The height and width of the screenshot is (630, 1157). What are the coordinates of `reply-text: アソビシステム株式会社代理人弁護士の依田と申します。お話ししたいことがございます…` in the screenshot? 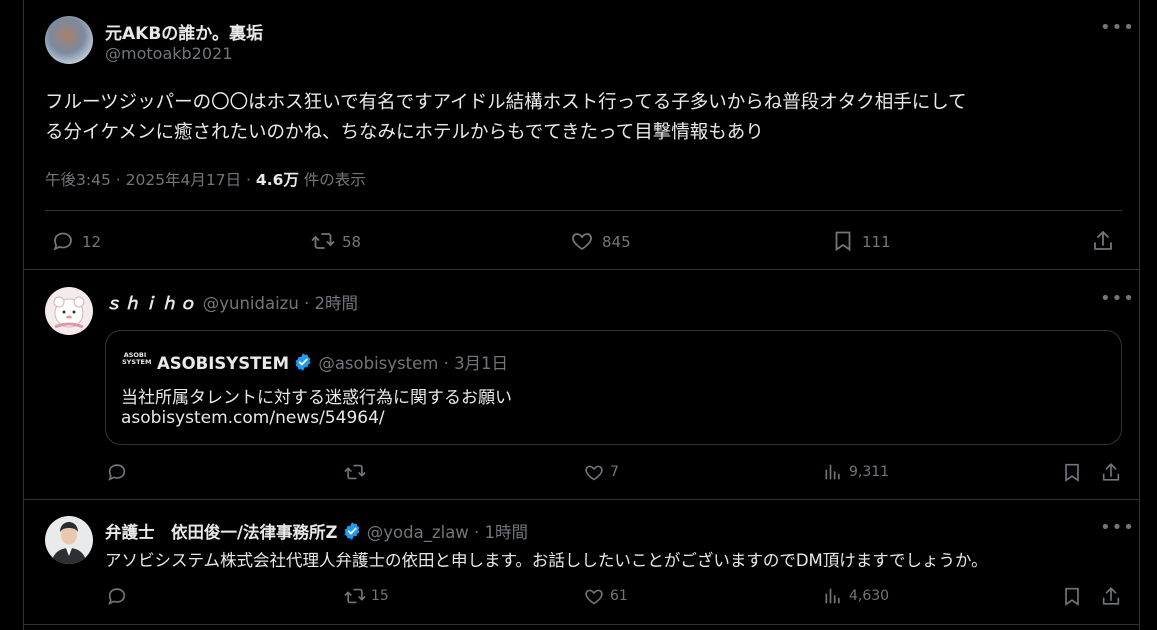 It's located at (546, 560).